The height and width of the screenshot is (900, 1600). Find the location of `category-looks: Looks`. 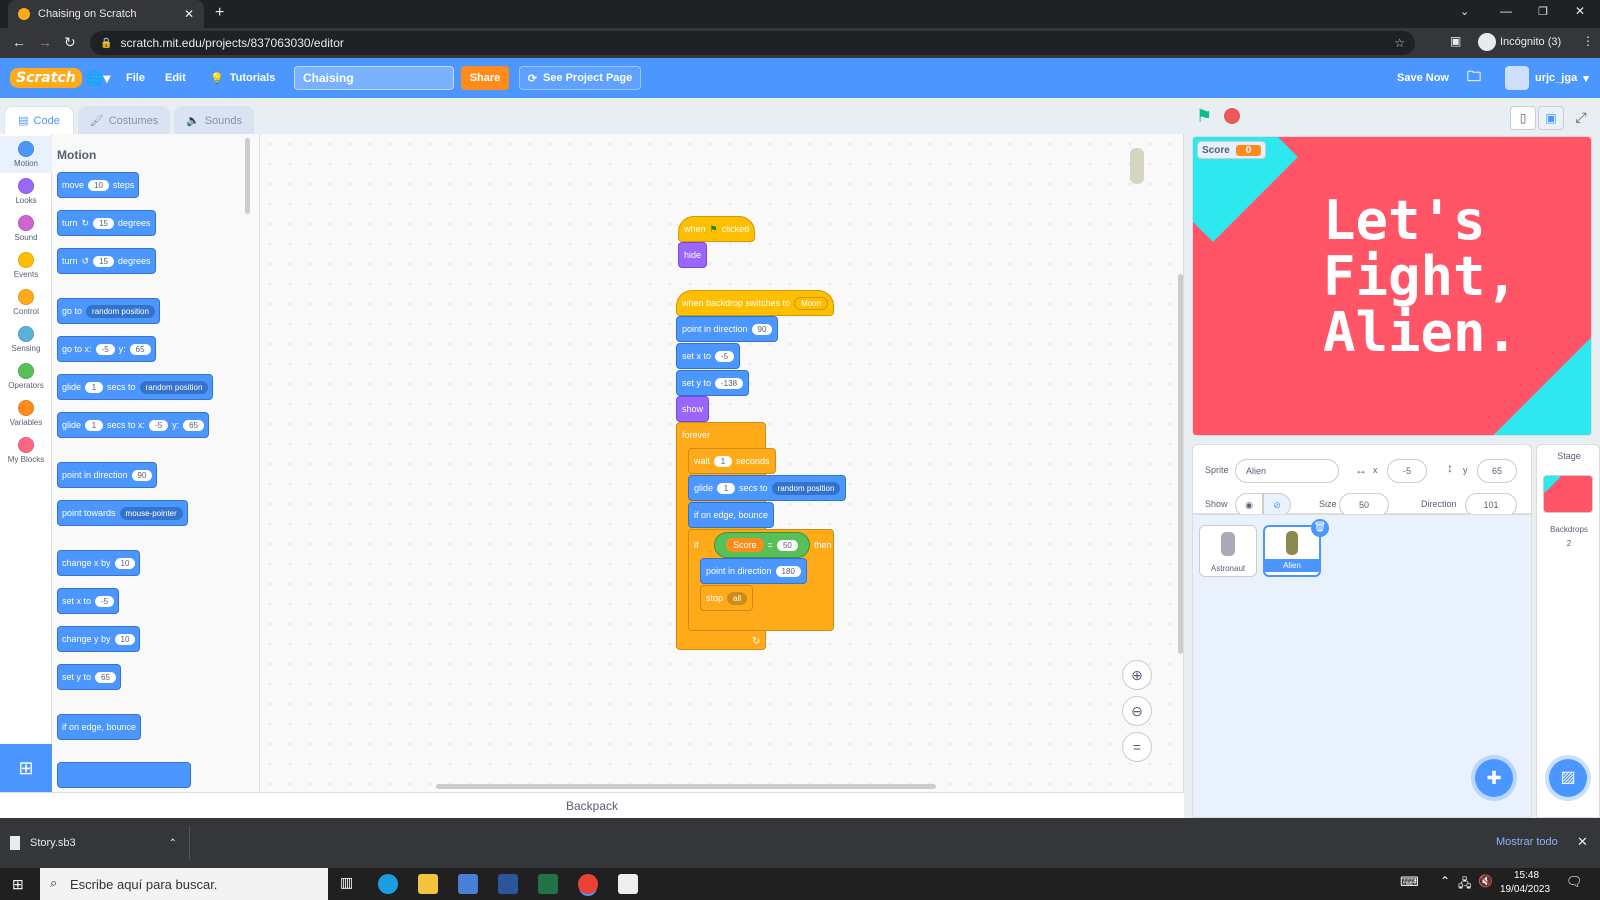

category-looks: Looks is located at coordinates (26, 191).